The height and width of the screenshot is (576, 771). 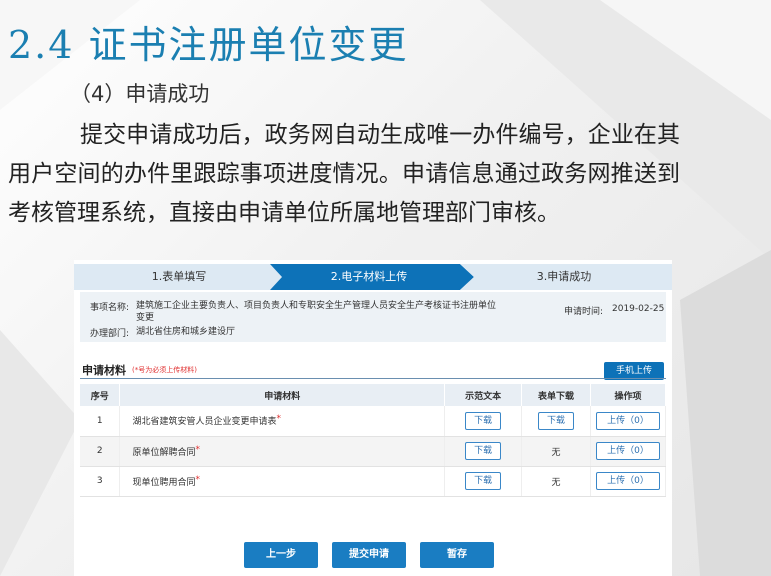 I want to click on table-header: 序号 申请材料 示范文本 表单下载 操作项, so click(x=373, y=395).